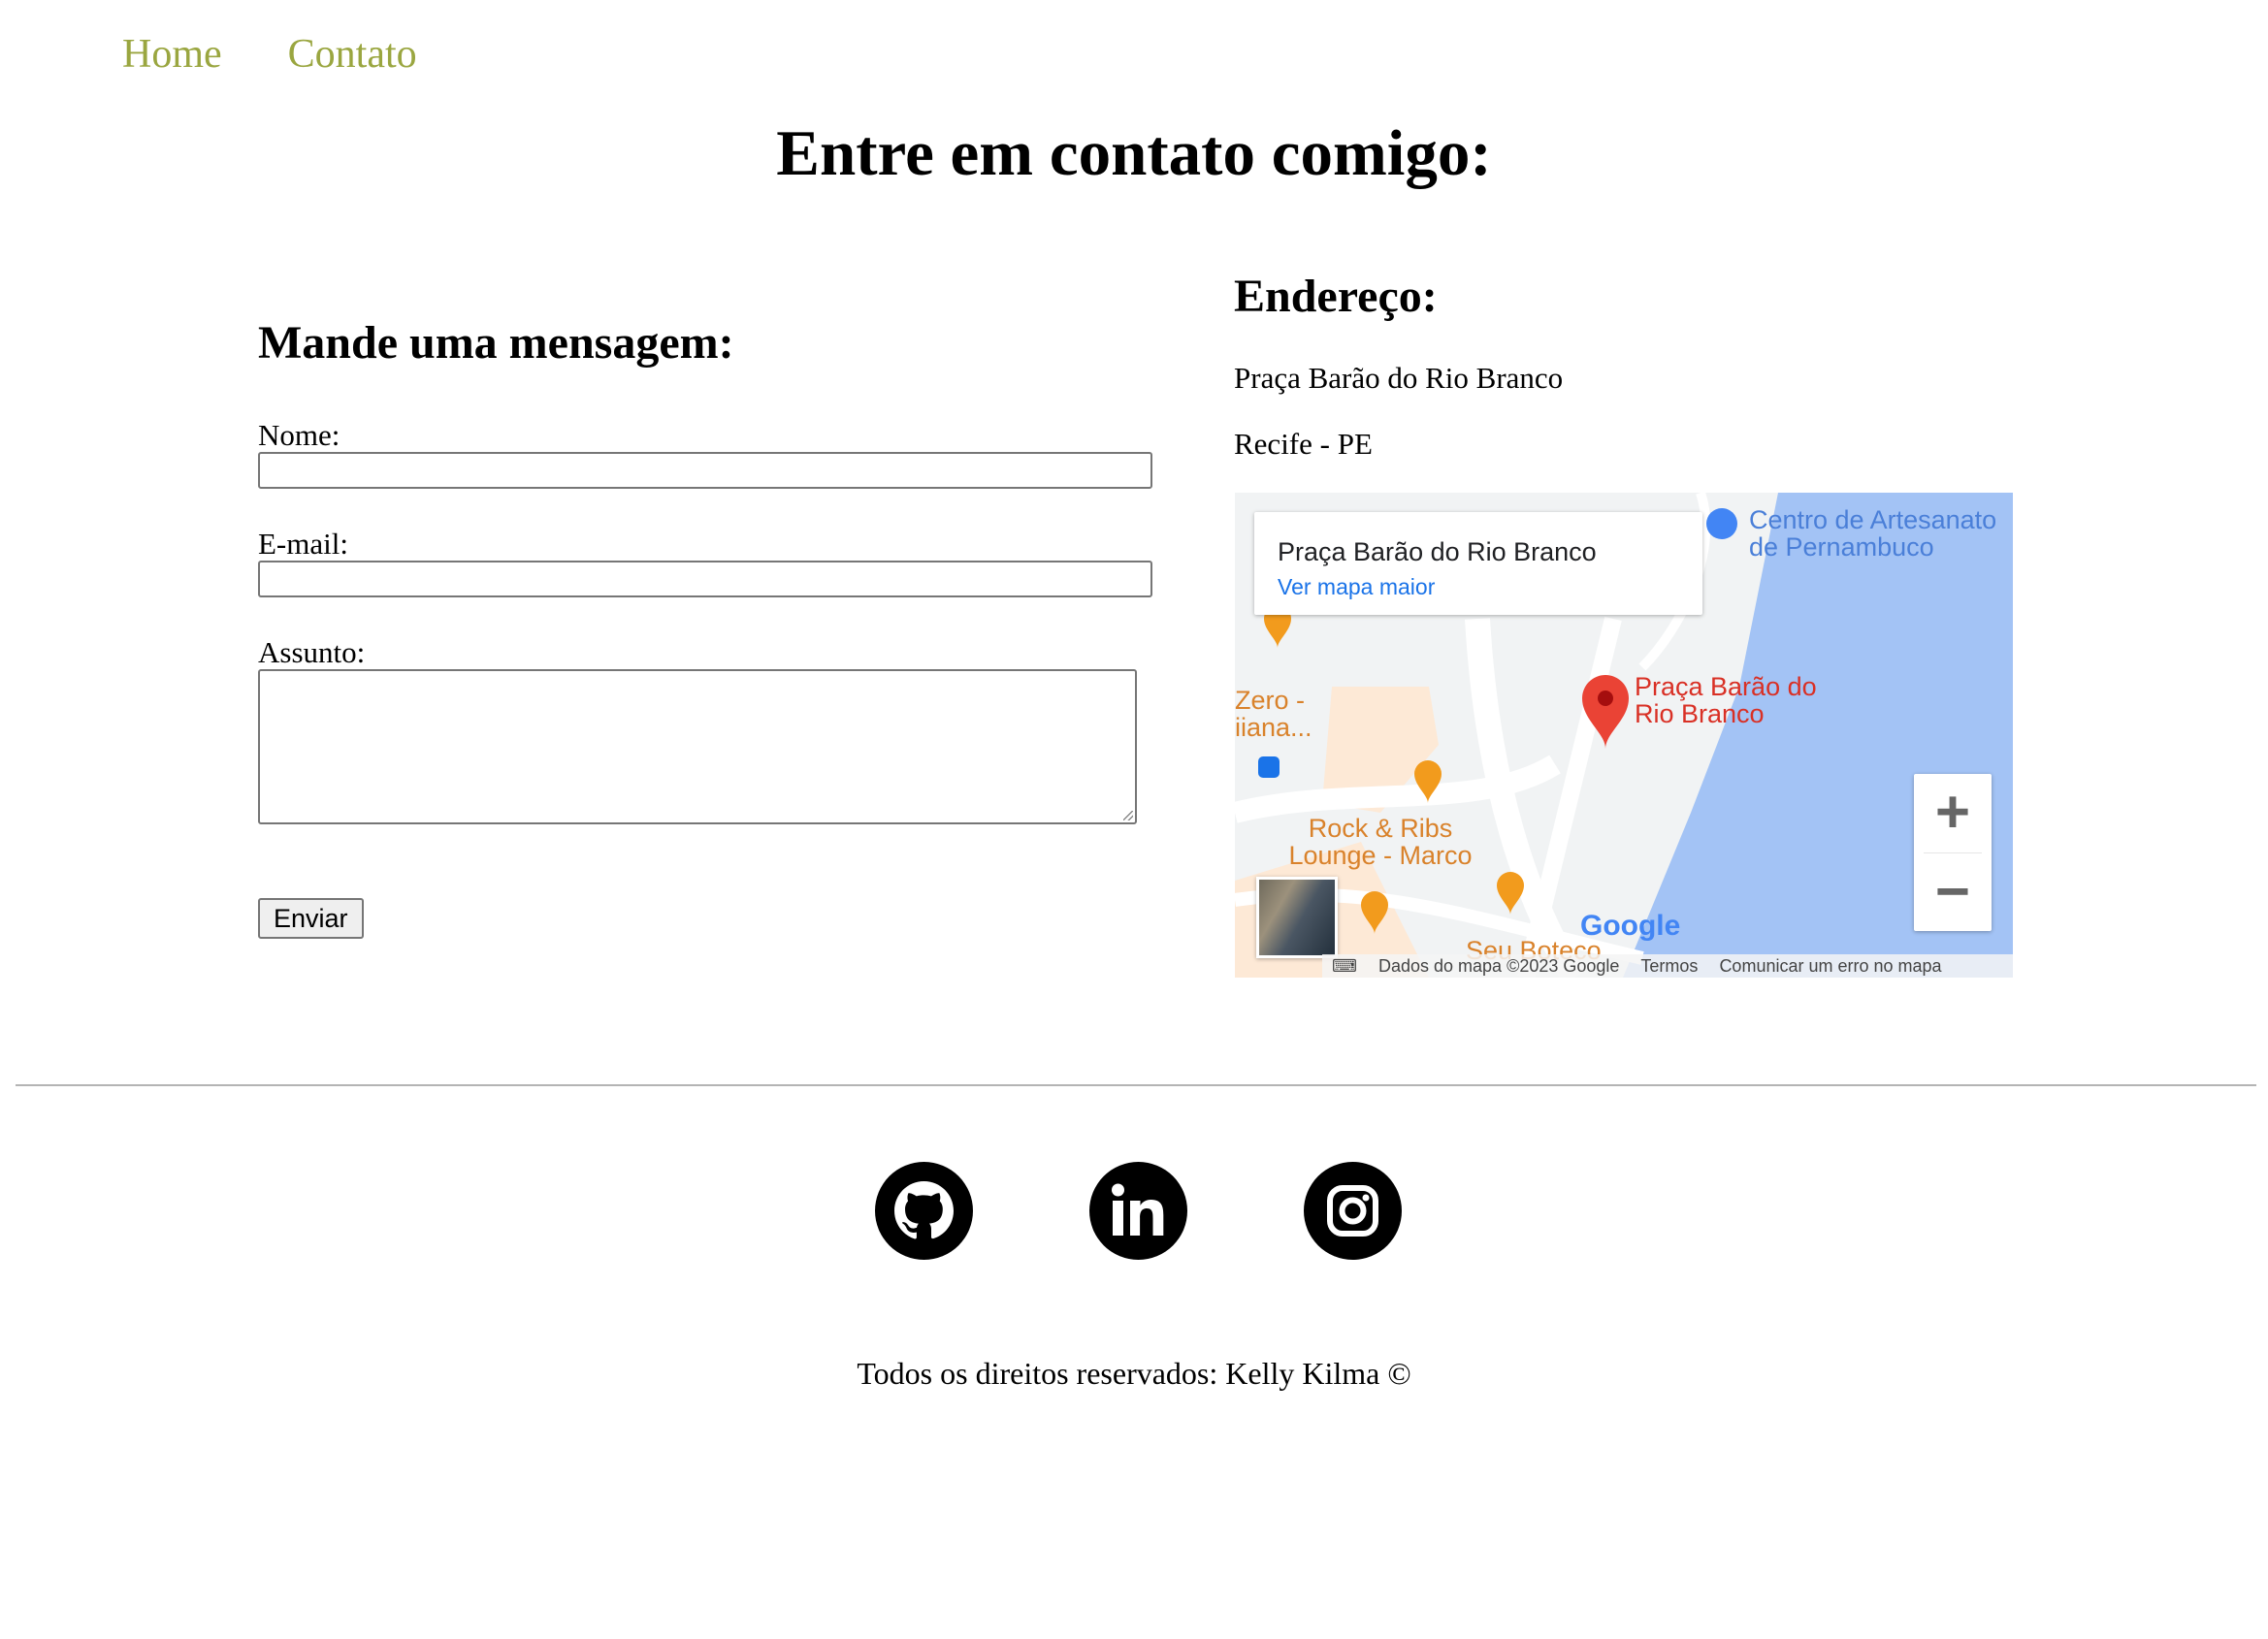  I want to click on nav-link-contato: Contato, so click(352, 54).